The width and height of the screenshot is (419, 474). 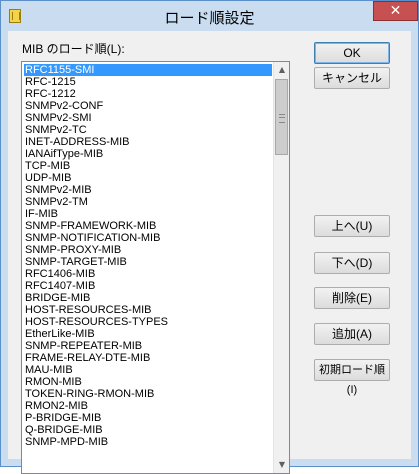 I want to click on list-item: Q-BRIDGE-MIB, so click(x=148, y=430).